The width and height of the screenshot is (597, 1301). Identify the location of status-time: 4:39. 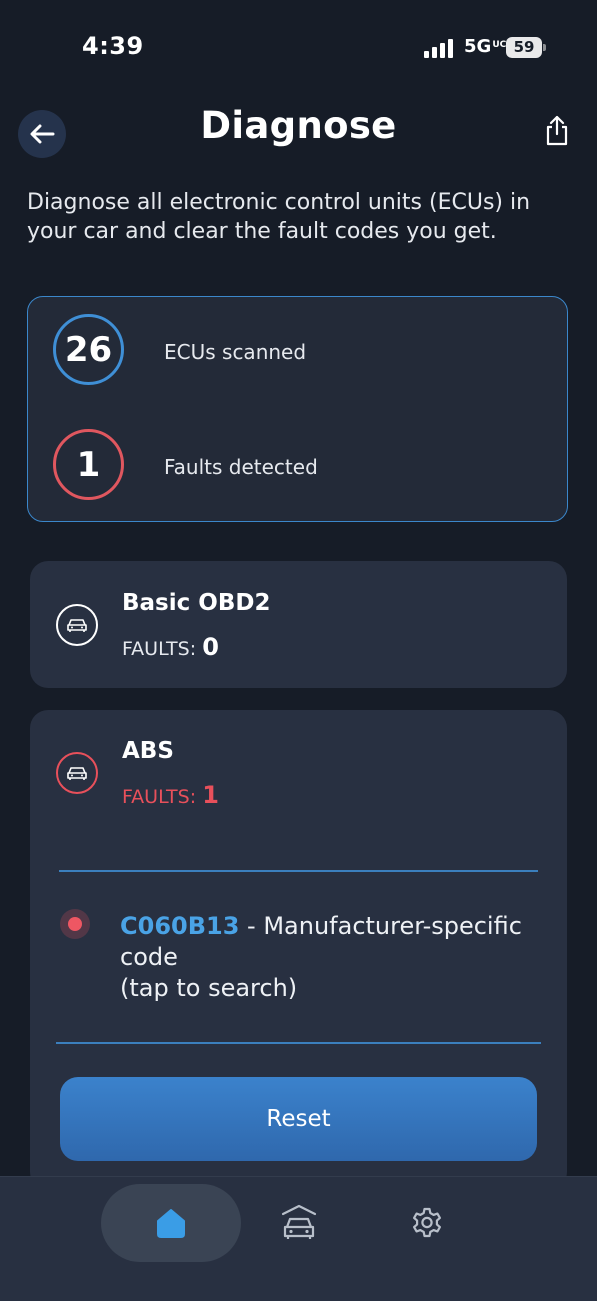
(113, 46).